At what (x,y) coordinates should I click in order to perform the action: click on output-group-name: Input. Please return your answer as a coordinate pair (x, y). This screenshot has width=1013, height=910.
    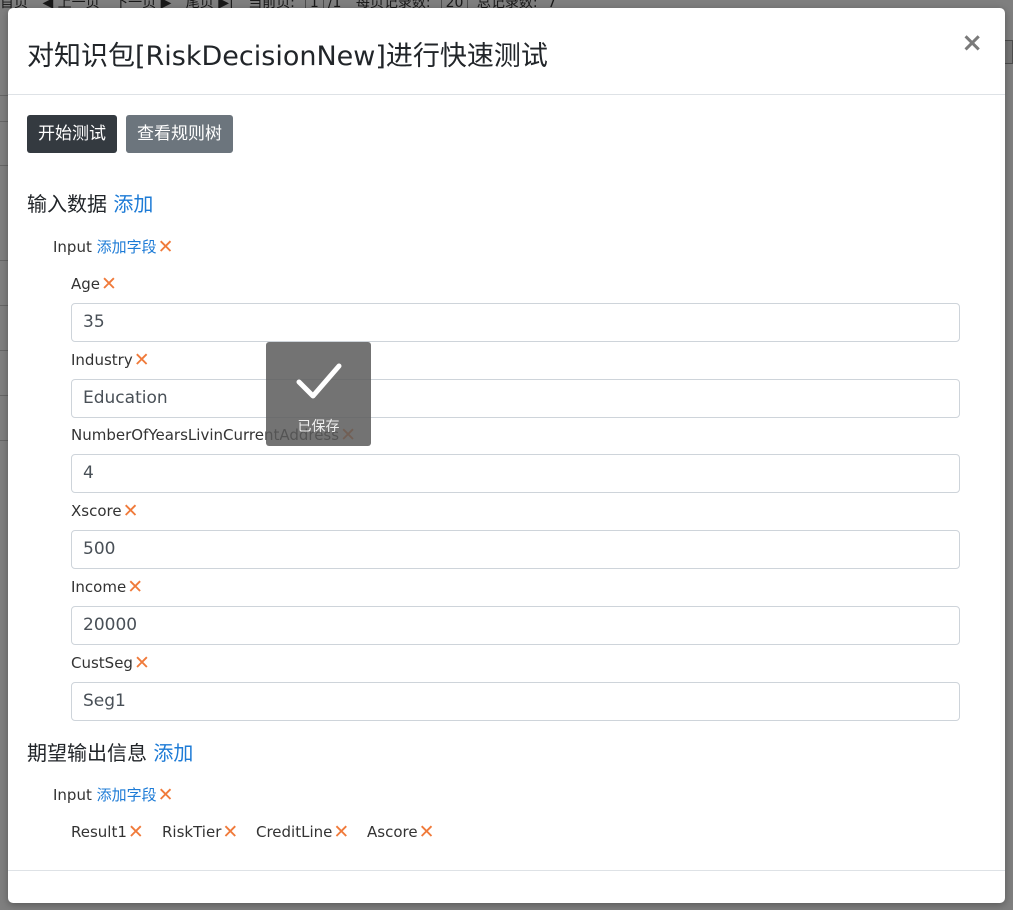
    Looking at the image, I should click on (72, 795).